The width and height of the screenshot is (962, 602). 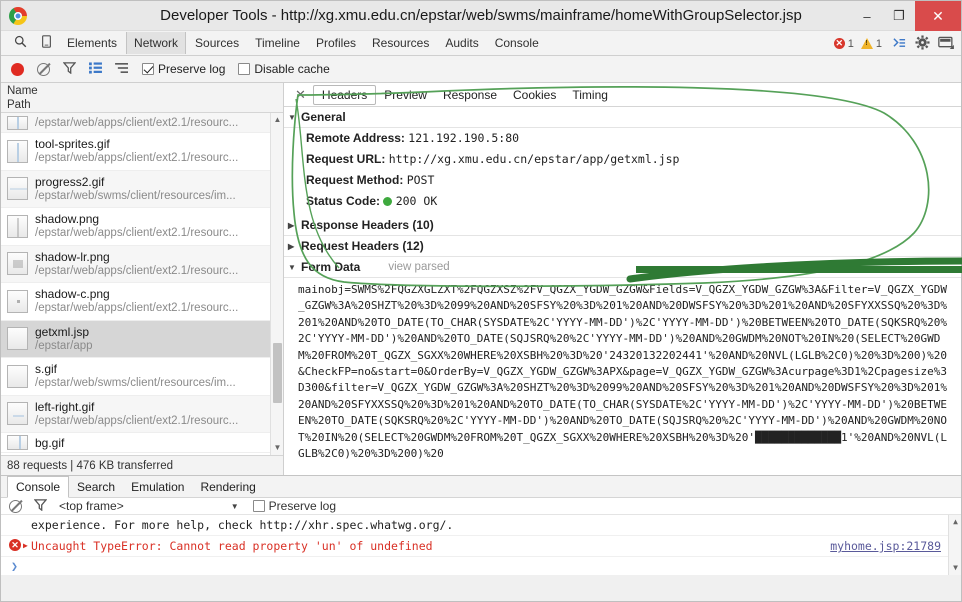 What do you see at coordinates (850, 43) in the screenshot?
I see `error-count: 1` at bounding box center [850, 43].